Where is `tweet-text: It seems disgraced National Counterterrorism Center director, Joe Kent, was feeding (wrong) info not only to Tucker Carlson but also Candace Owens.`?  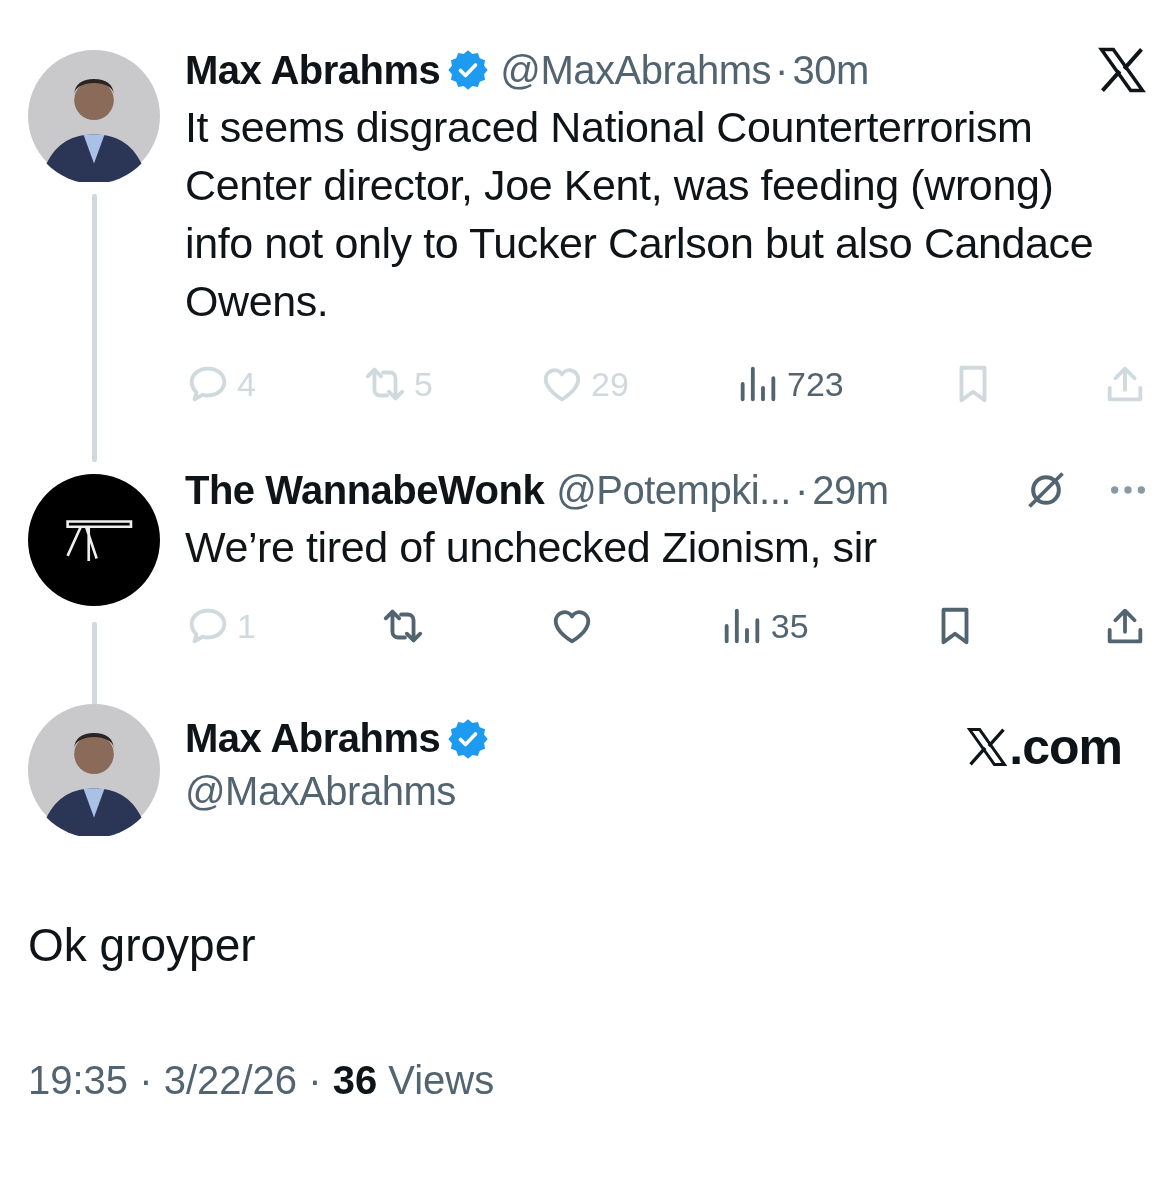
tweet-text: It seems disgraced National Counterterrorism Center director, Joe Kent, was feeding (wrong) info not only to Tucker Carlson but also Candace Owens. is located at coordinates (640, 214).